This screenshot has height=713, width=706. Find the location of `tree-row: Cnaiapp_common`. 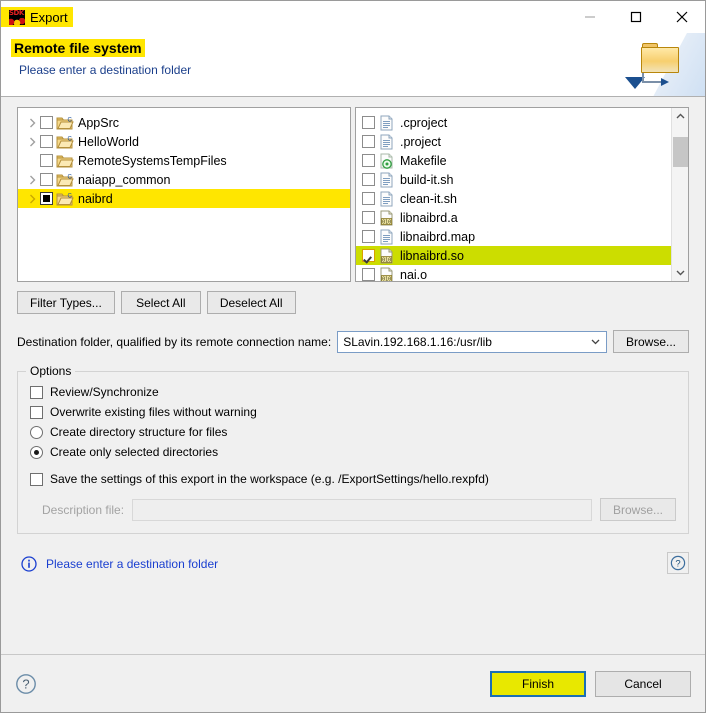

tree-row: Cnaiapp_common is located at coordinates (184, 179).